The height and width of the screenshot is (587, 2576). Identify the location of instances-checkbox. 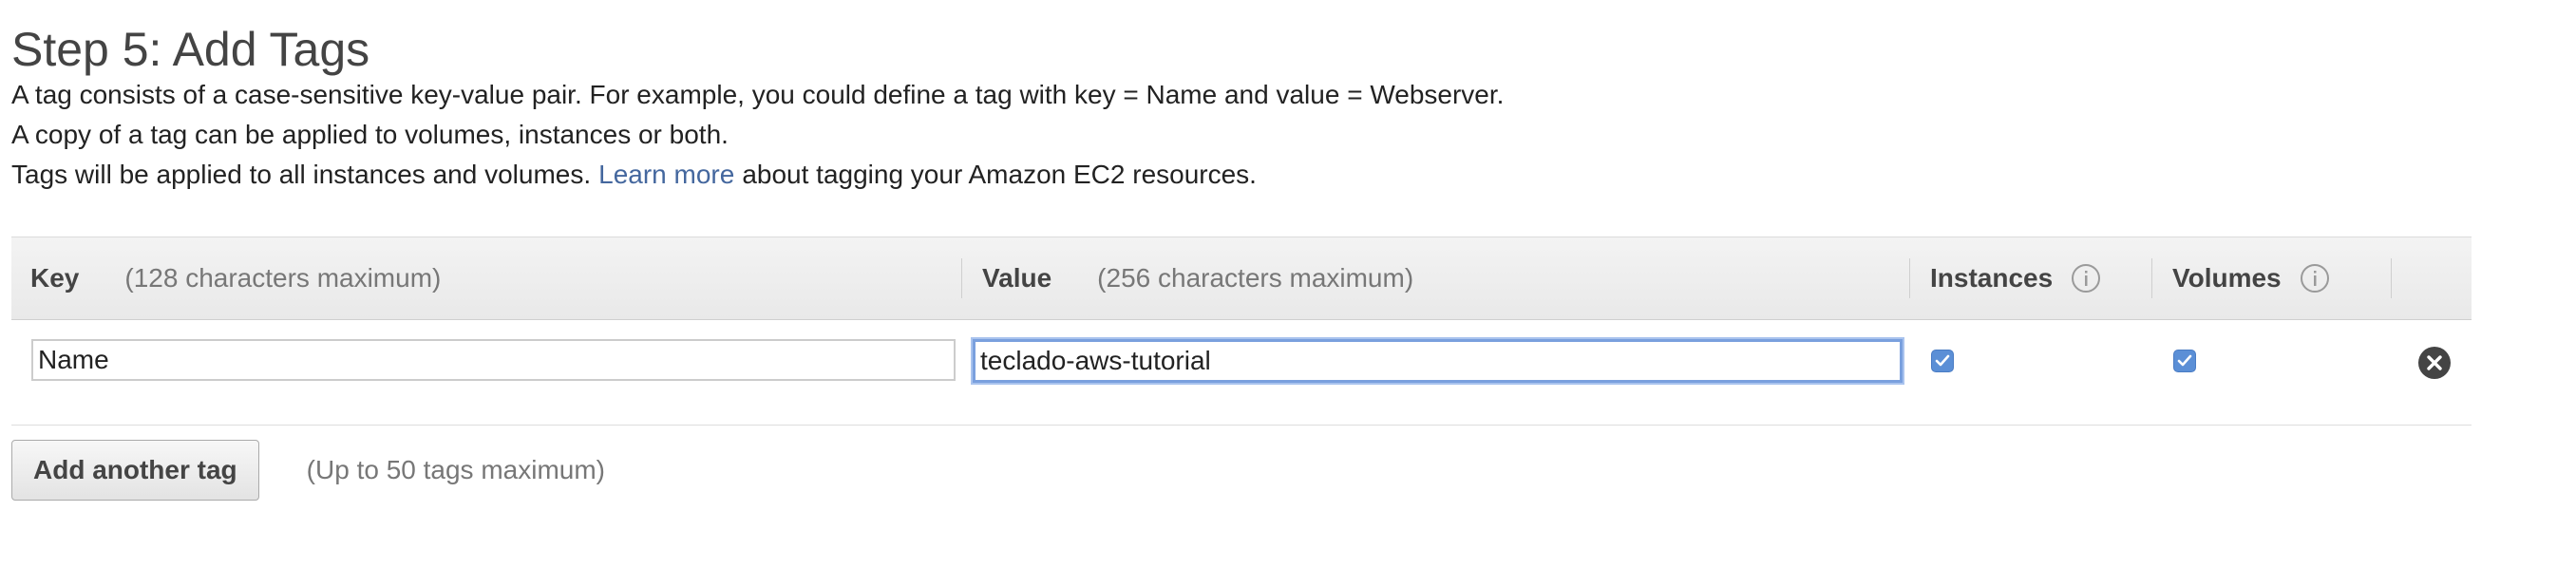
(1942, 361).